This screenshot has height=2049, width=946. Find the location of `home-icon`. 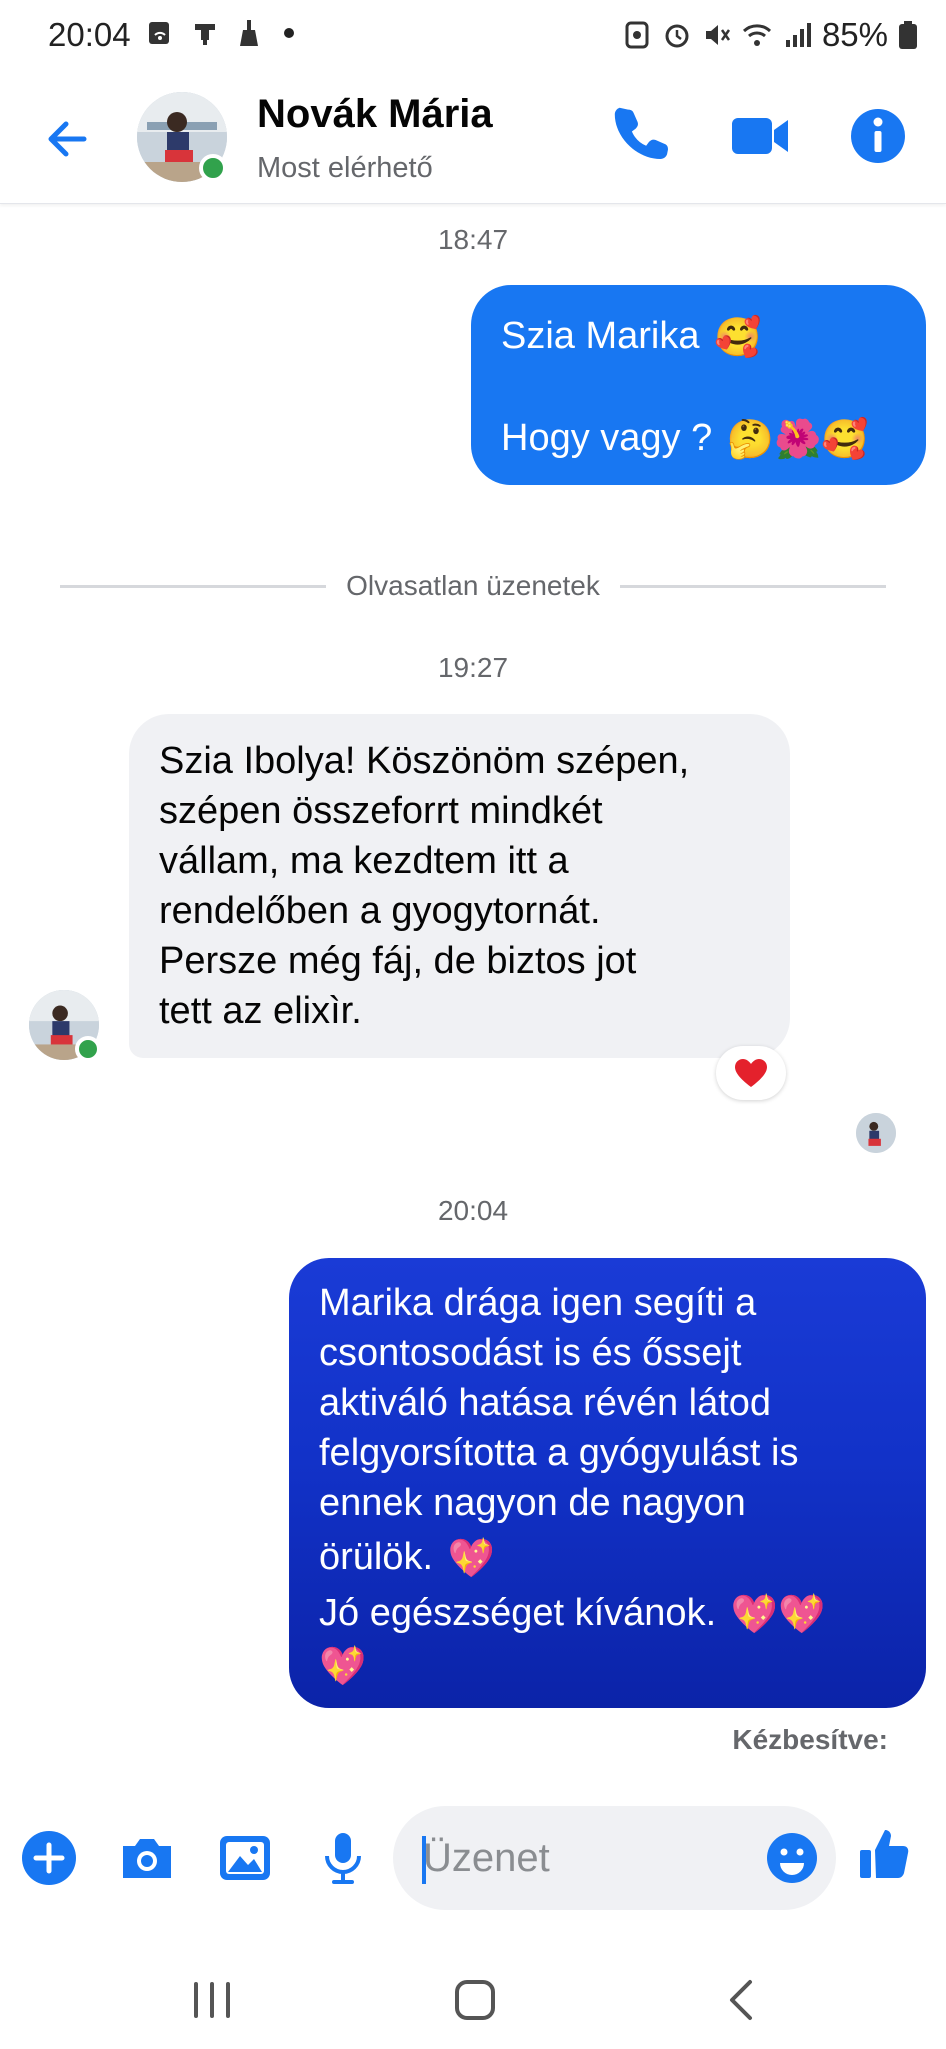

home-icon is located at coordinates (475, 2000).